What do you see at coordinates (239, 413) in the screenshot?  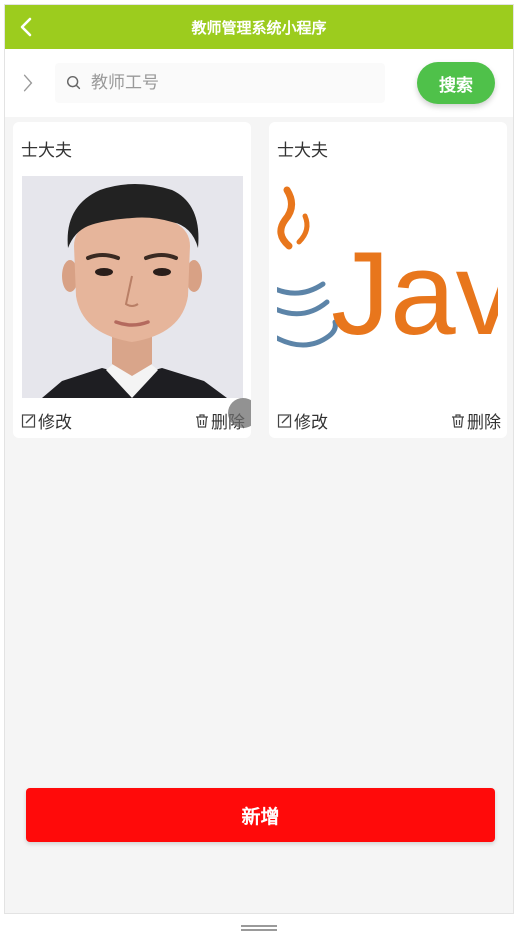 I see `touch-indicator` at bounding box center [239, 413].